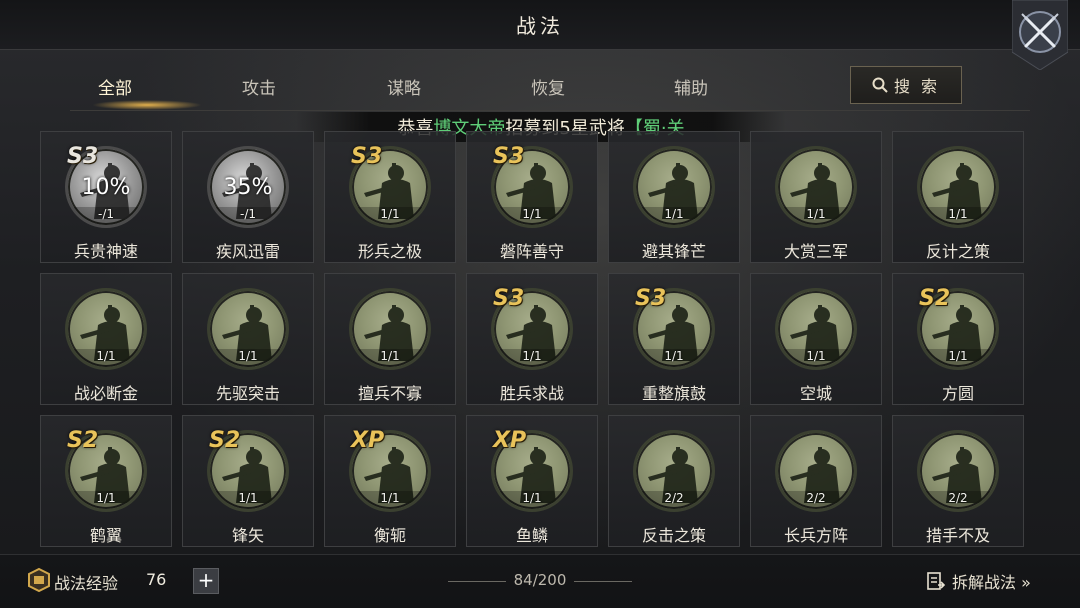  I want to click on tab-assist: 辅助, so click(691, 86).